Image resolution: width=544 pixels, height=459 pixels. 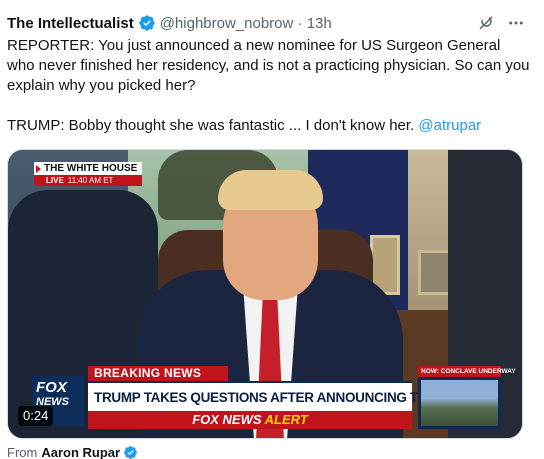 What do you see at coordinates (319, 23) in the screenshot?
I see `tweet-timestamp: 13h` at bounding box center [319, 23].